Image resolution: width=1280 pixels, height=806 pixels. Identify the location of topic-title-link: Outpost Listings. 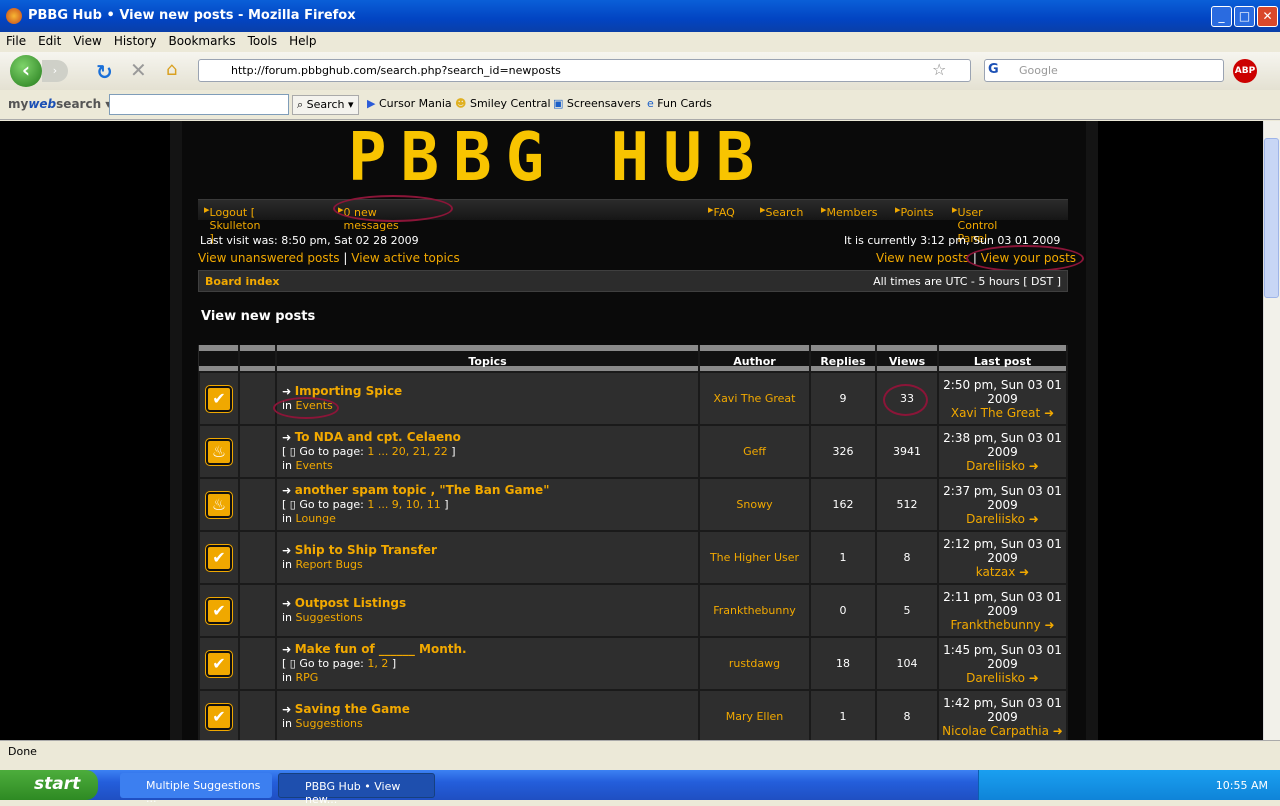
(350, 603).